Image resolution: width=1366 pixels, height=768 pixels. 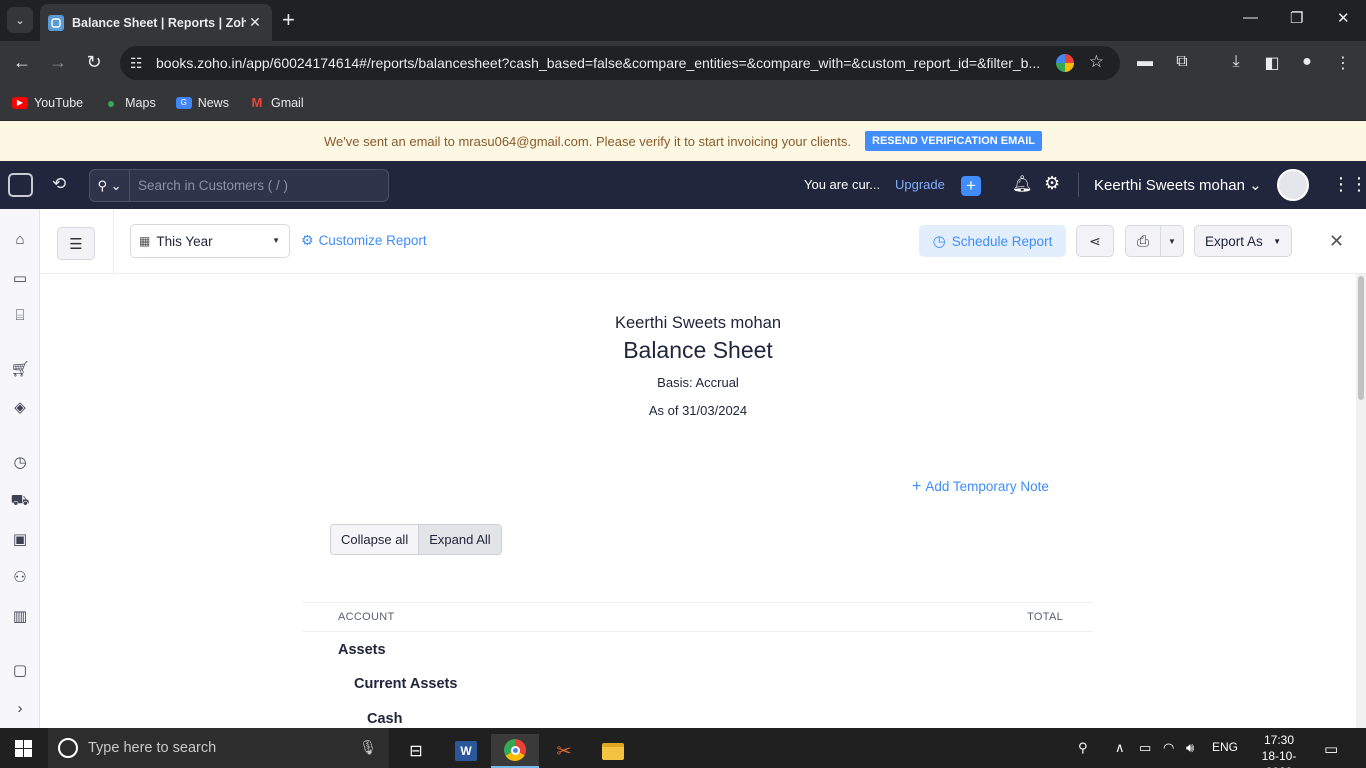 What do you see at coordinates (20, 462) in the screenshot?
I see `time-tracking-icon: ◷` at bounding box center [20, 462].